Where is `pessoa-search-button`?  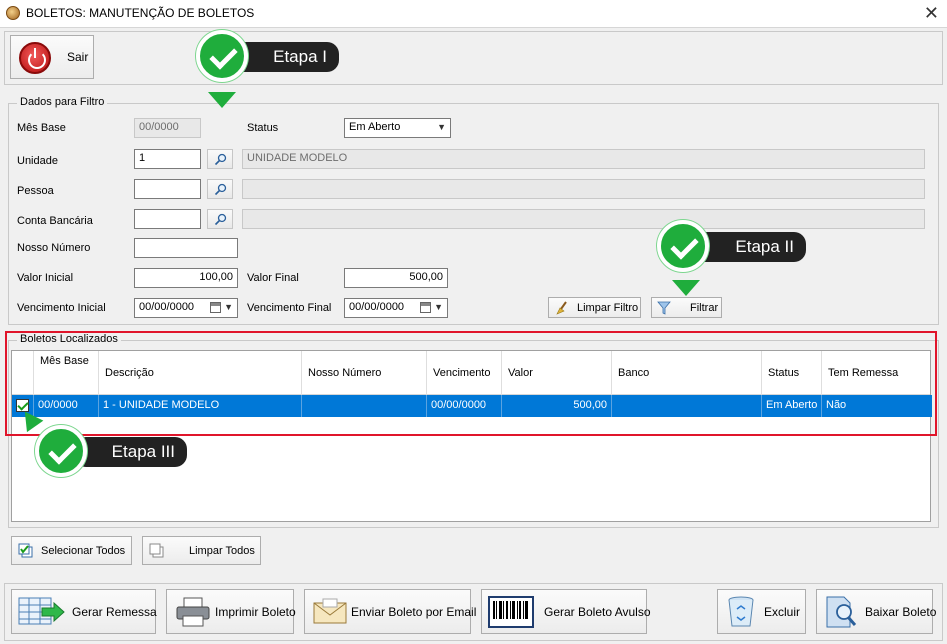 pessoa-search-button is located at coordinates (220, 189).